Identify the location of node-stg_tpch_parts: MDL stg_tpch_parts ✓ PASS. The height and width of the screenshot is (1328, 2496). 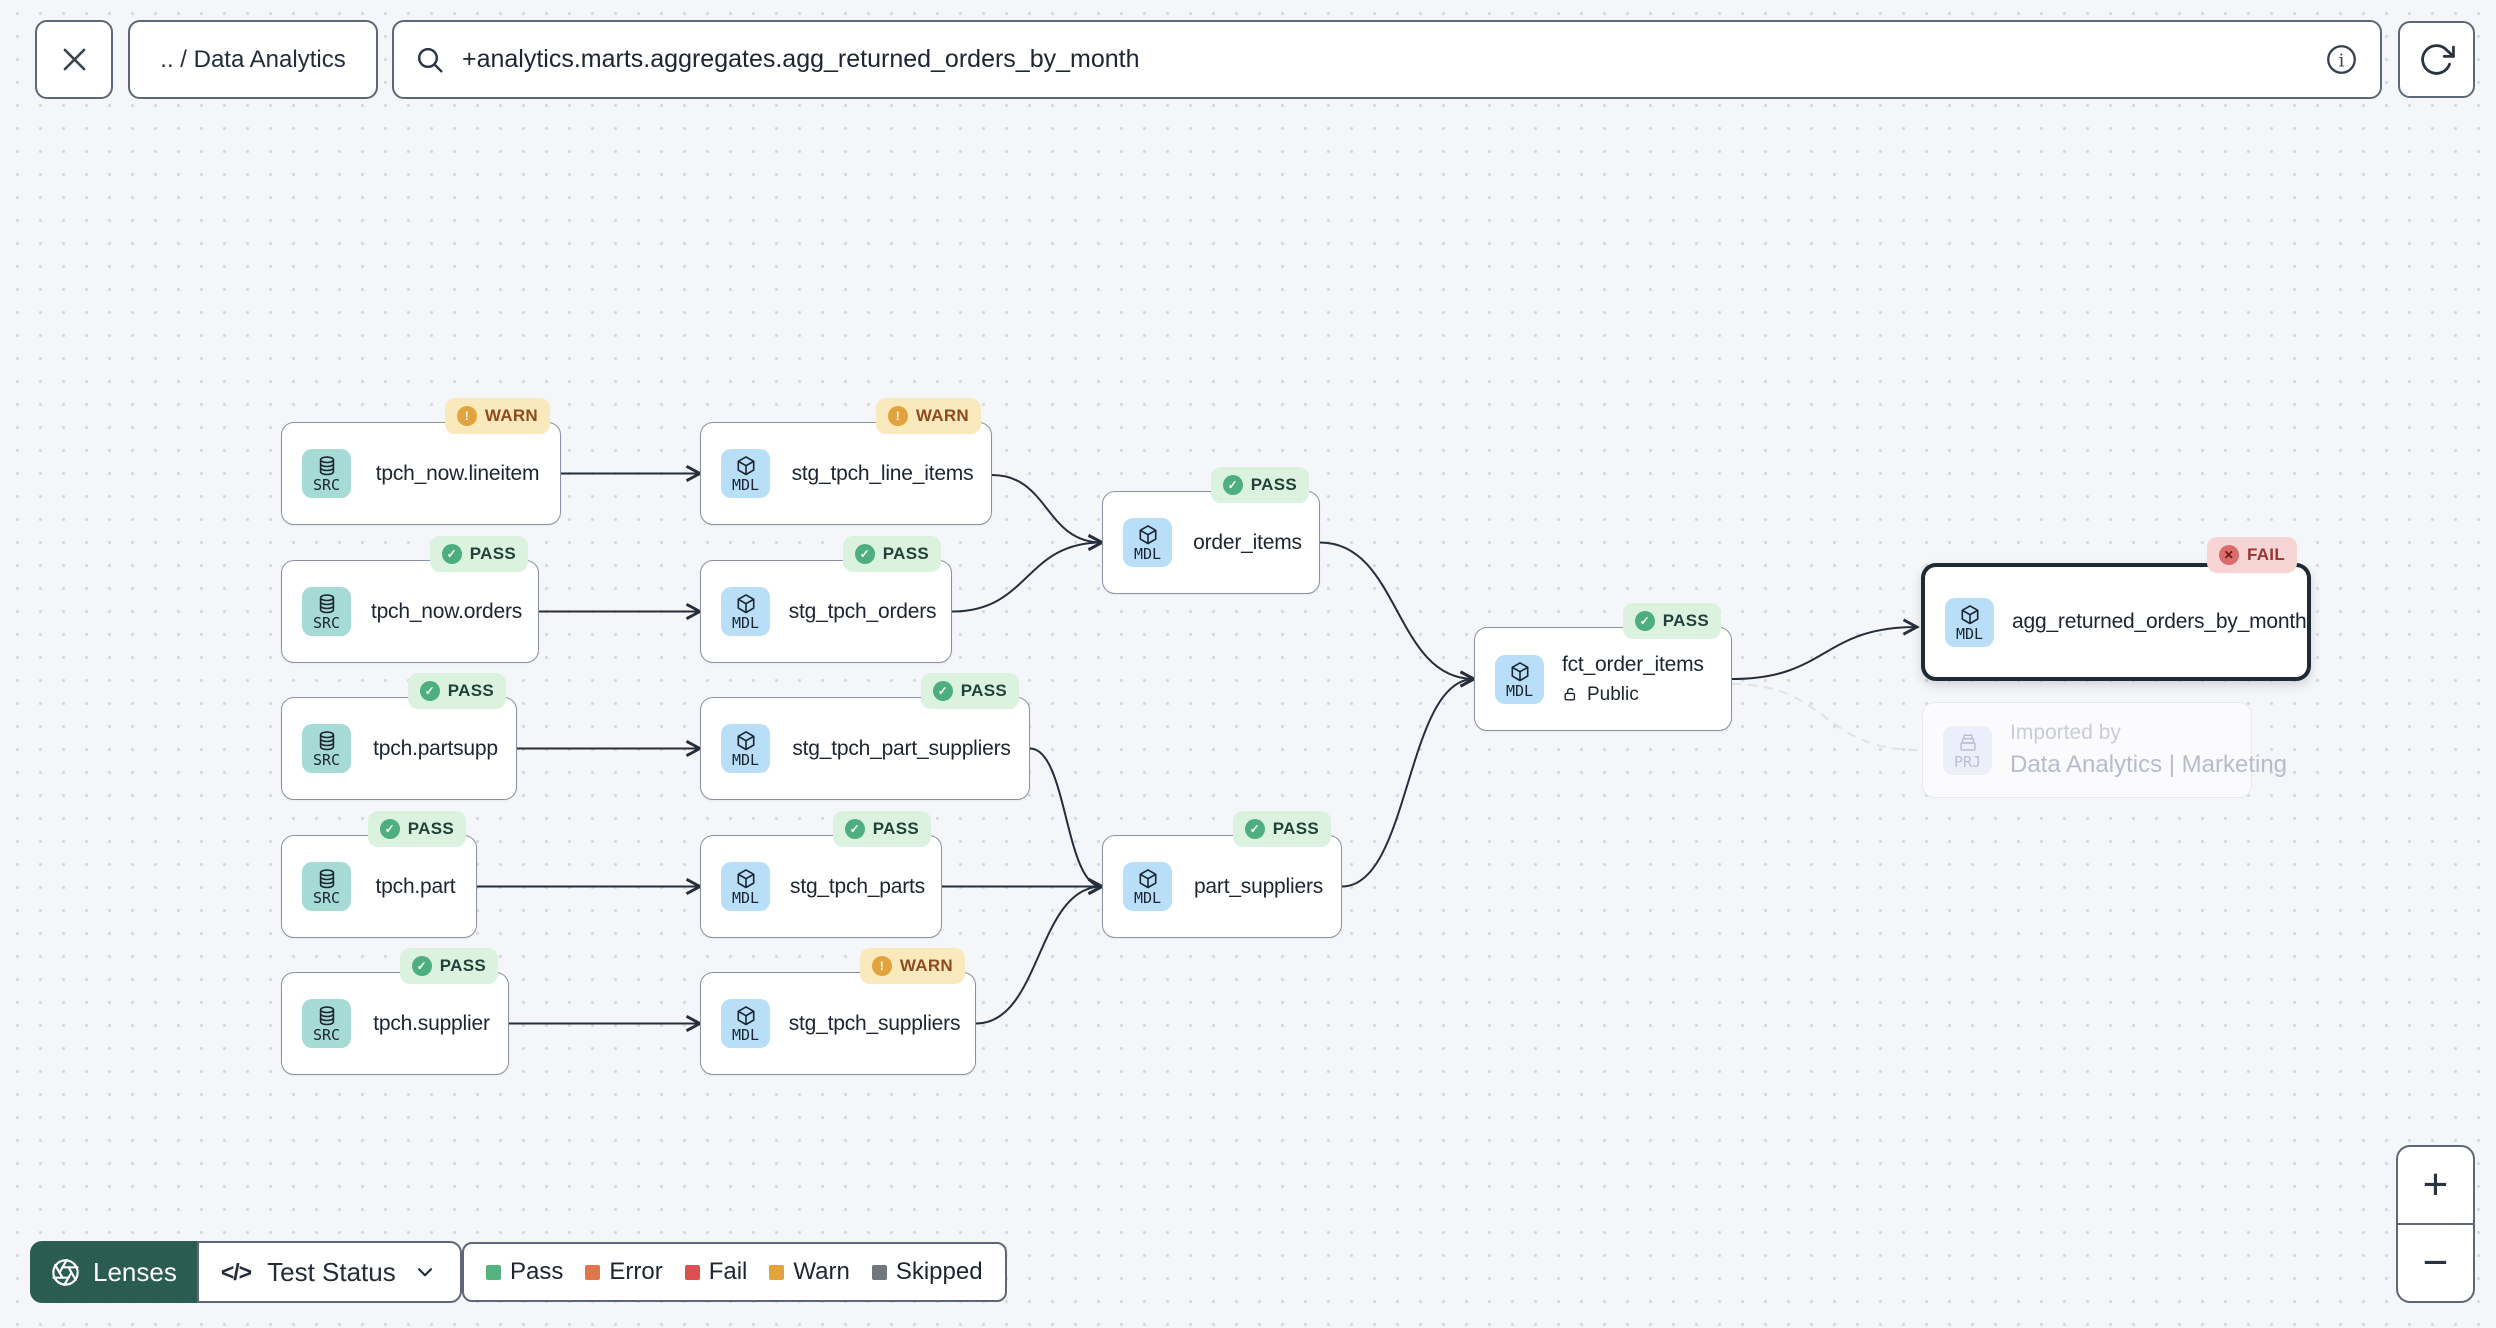
(821, 874).